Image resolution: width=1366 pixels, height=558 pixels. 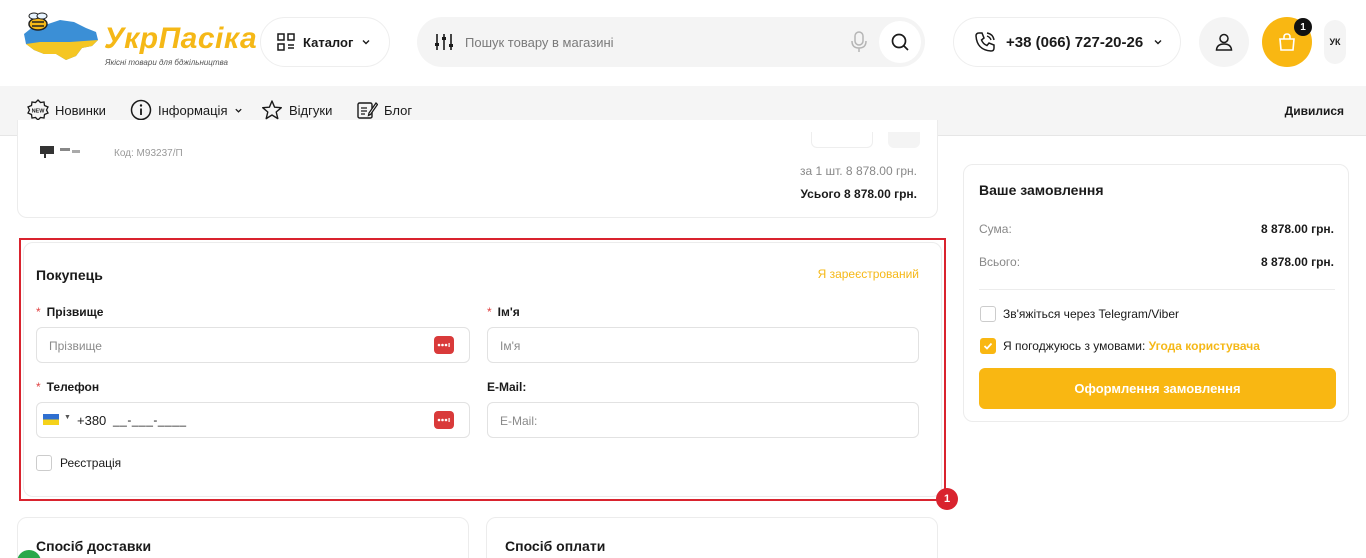 I want to click on name-label-text: Ім'я, so click(x=508, y=312).